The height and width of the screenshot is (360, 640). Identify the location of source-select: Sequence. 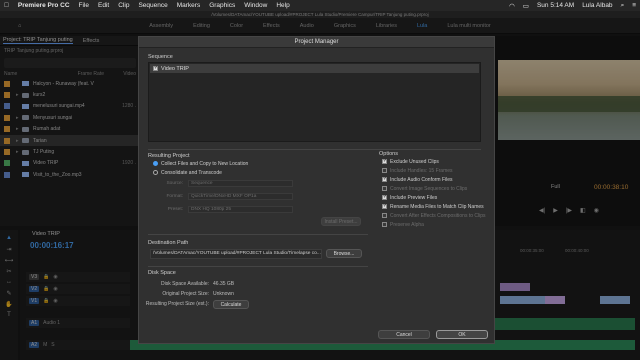
(240, 183).